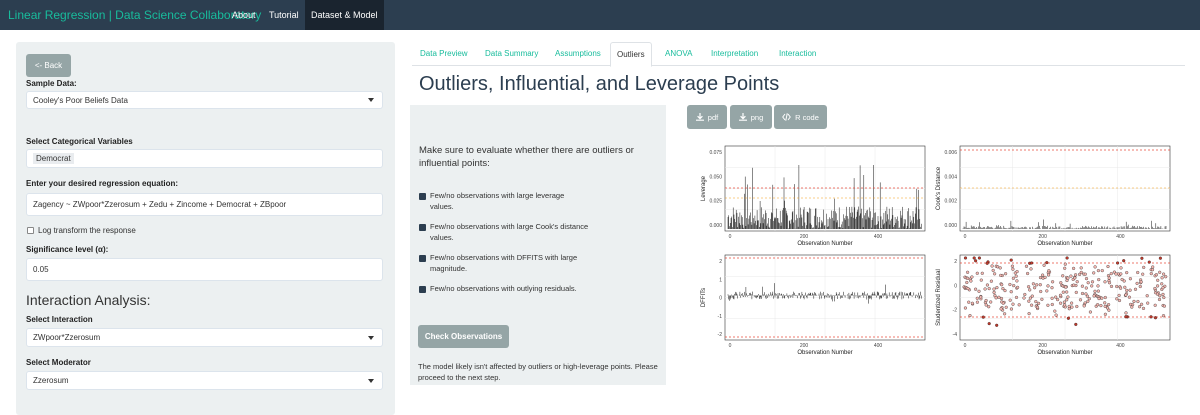  What do you see at coordinates (720, 262) in the screenshot?
I see `dffits-ytick: 2` at bounding box center [720, 262].